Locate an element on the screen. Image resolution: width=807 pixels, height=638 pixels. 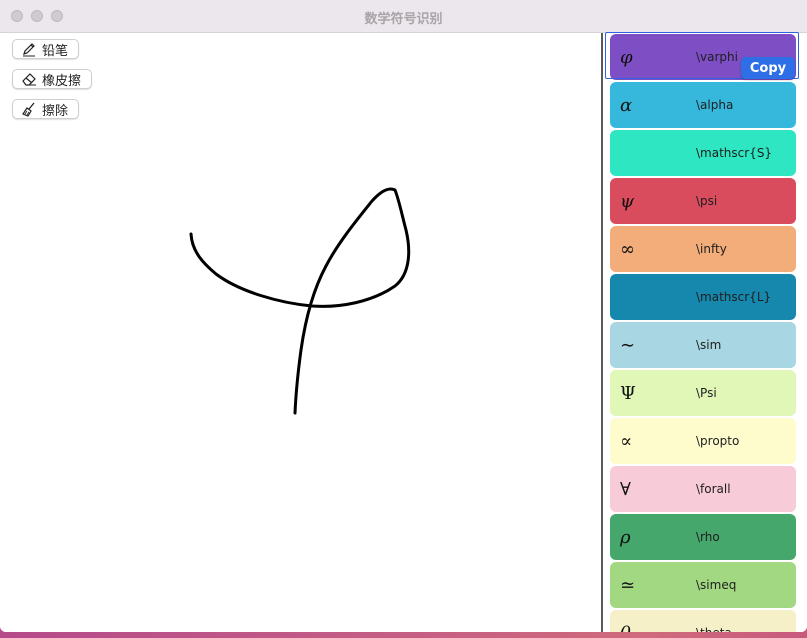
result-latex: \psi is located at coordinates (707, 201).